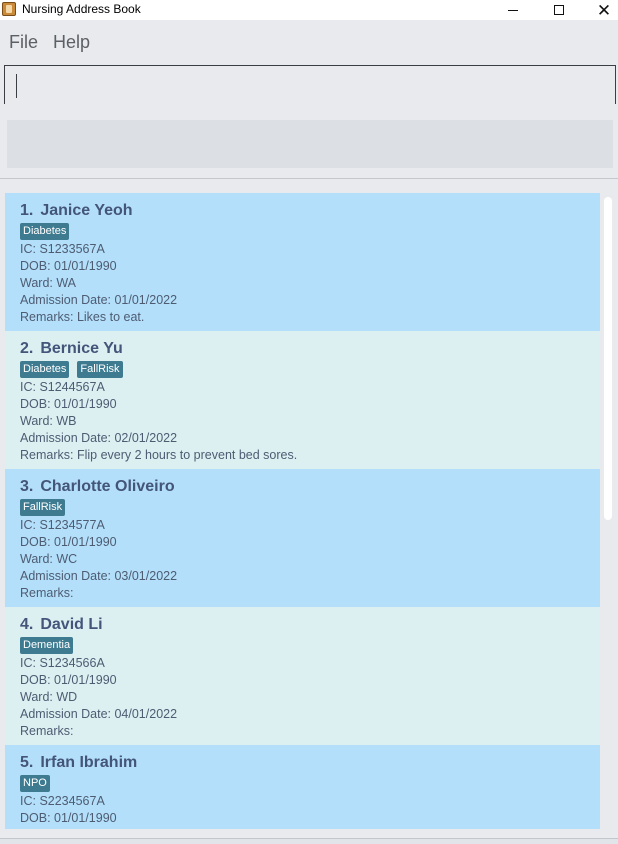 The image size is (618, 844). I want to click on patient-index: 5., so click(27, 762).